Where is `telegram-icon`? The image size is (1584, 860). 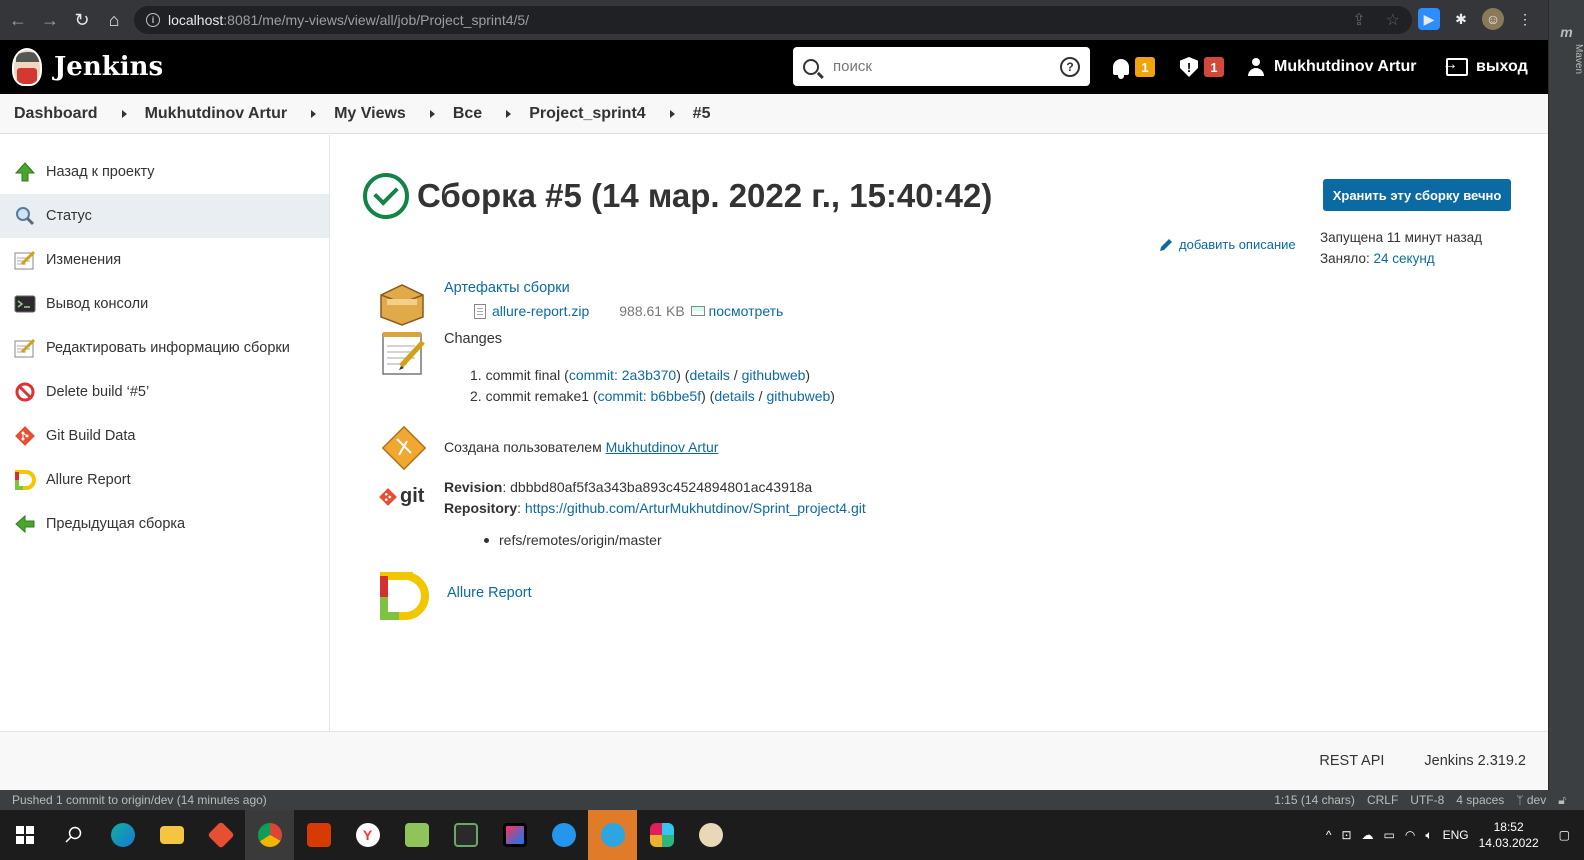 telegram-icon is located at coordinates (612, 835).